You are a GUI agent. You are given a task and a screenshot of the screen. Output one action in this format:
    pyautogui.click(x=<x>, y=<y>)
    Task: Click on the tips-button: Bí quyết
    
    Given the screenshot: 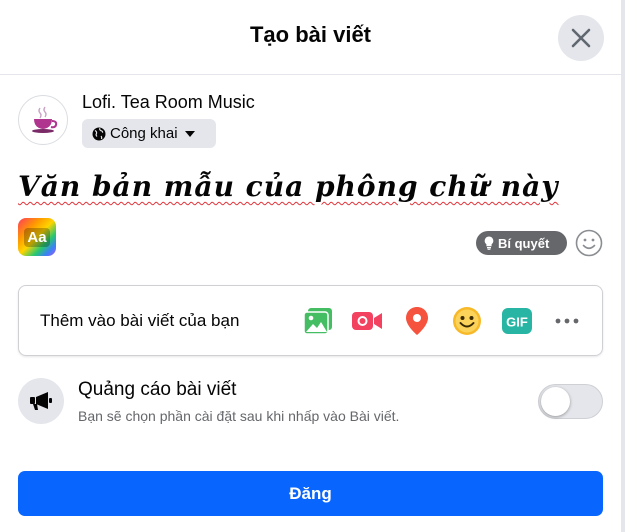 What is the action you would take?
    pyautogui.click(x=521, y=243)
    